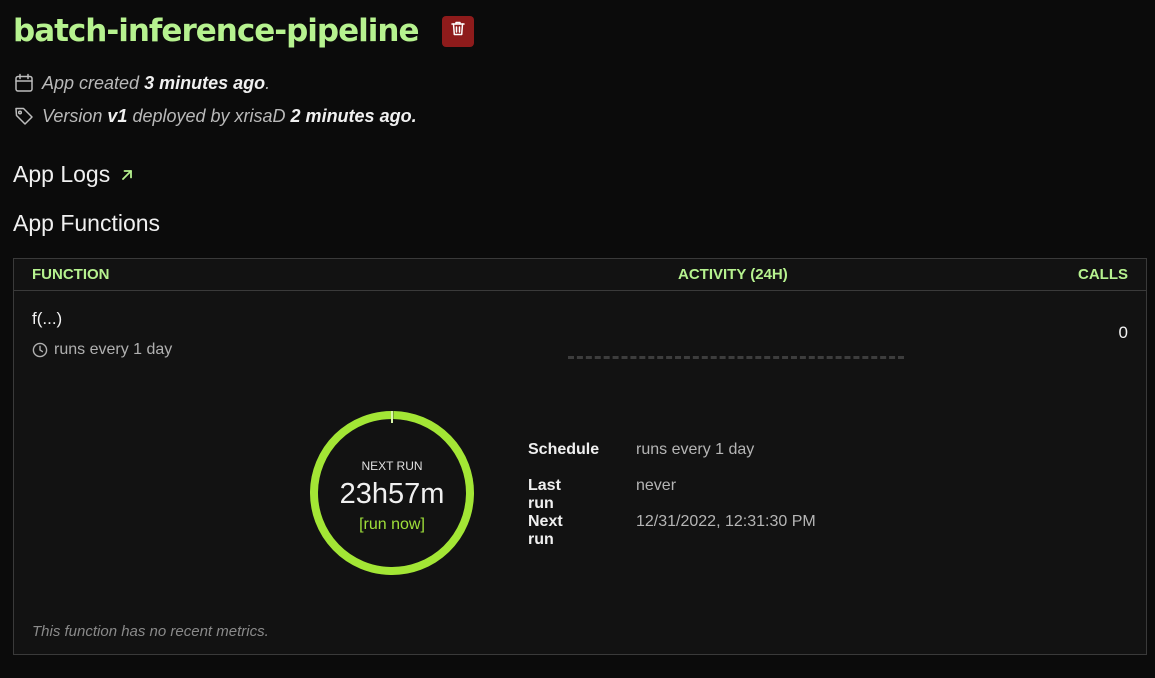  I want to click on version-prefix: Version, so click(72, 115).